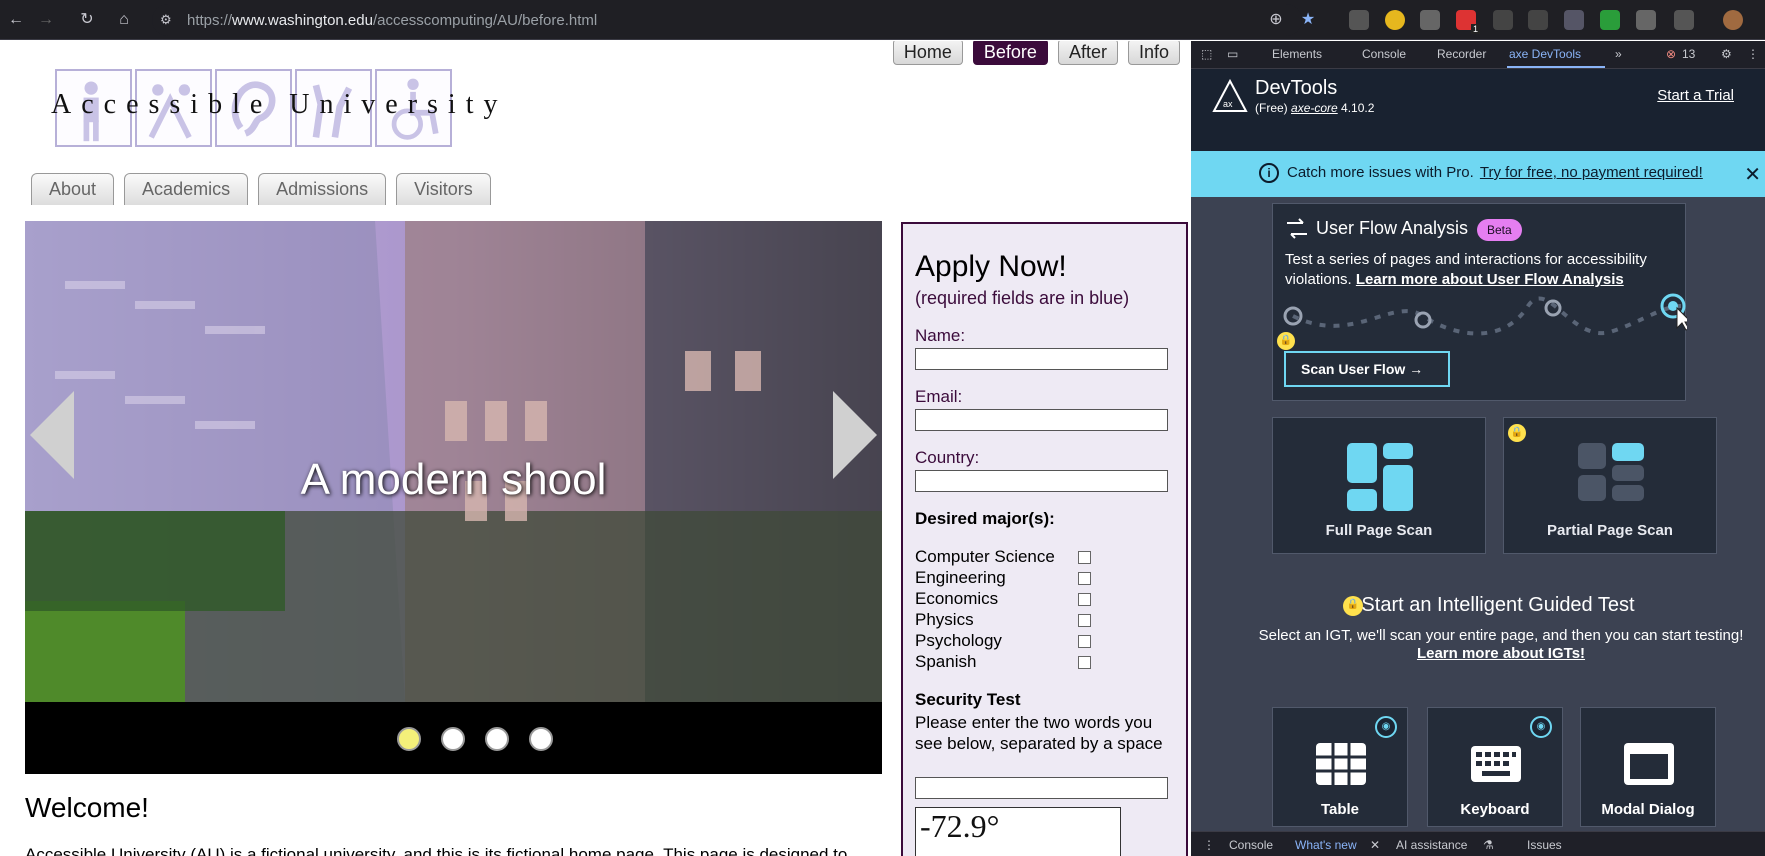  I want to click on drawer-tab-issues: Issues, so click(1544, 845).